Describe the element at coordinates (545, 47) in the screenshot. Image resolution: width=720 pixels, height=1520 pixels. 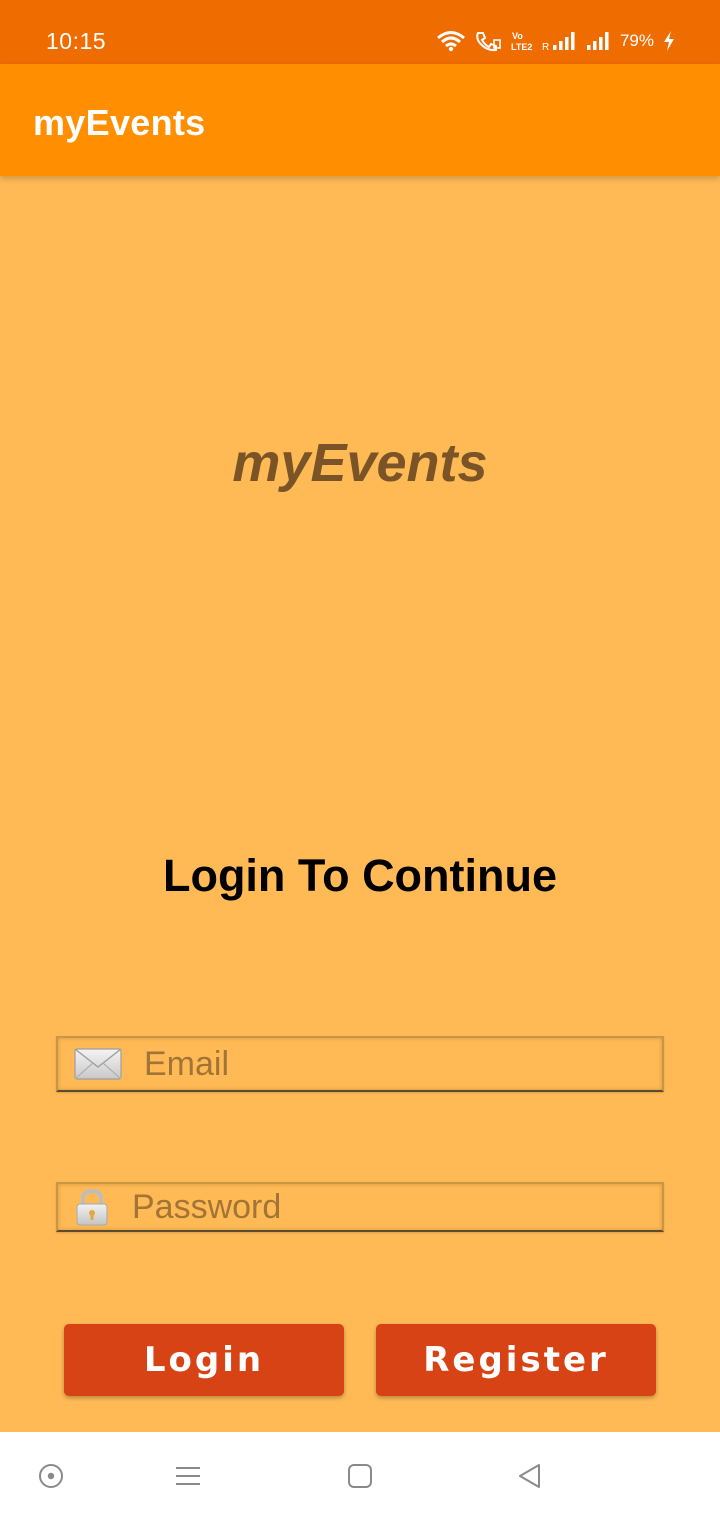
I see `svg-text: R` at that location.